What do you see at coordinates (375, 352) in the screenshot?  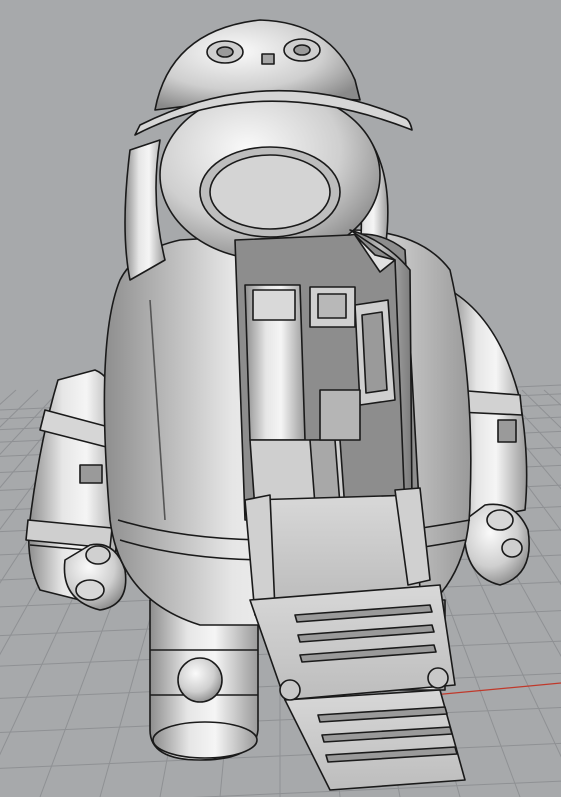 I see `control-panel` at bounding box center [375, 352].